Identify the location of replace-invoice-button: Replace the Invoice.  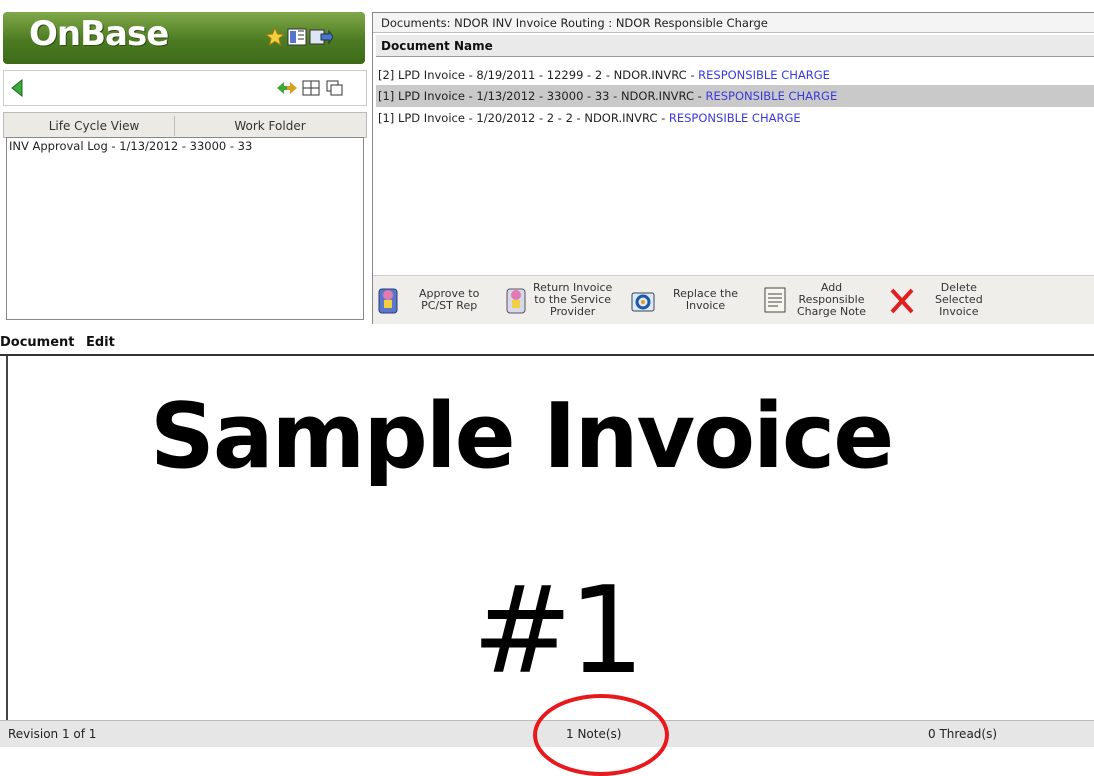
(694, 300).